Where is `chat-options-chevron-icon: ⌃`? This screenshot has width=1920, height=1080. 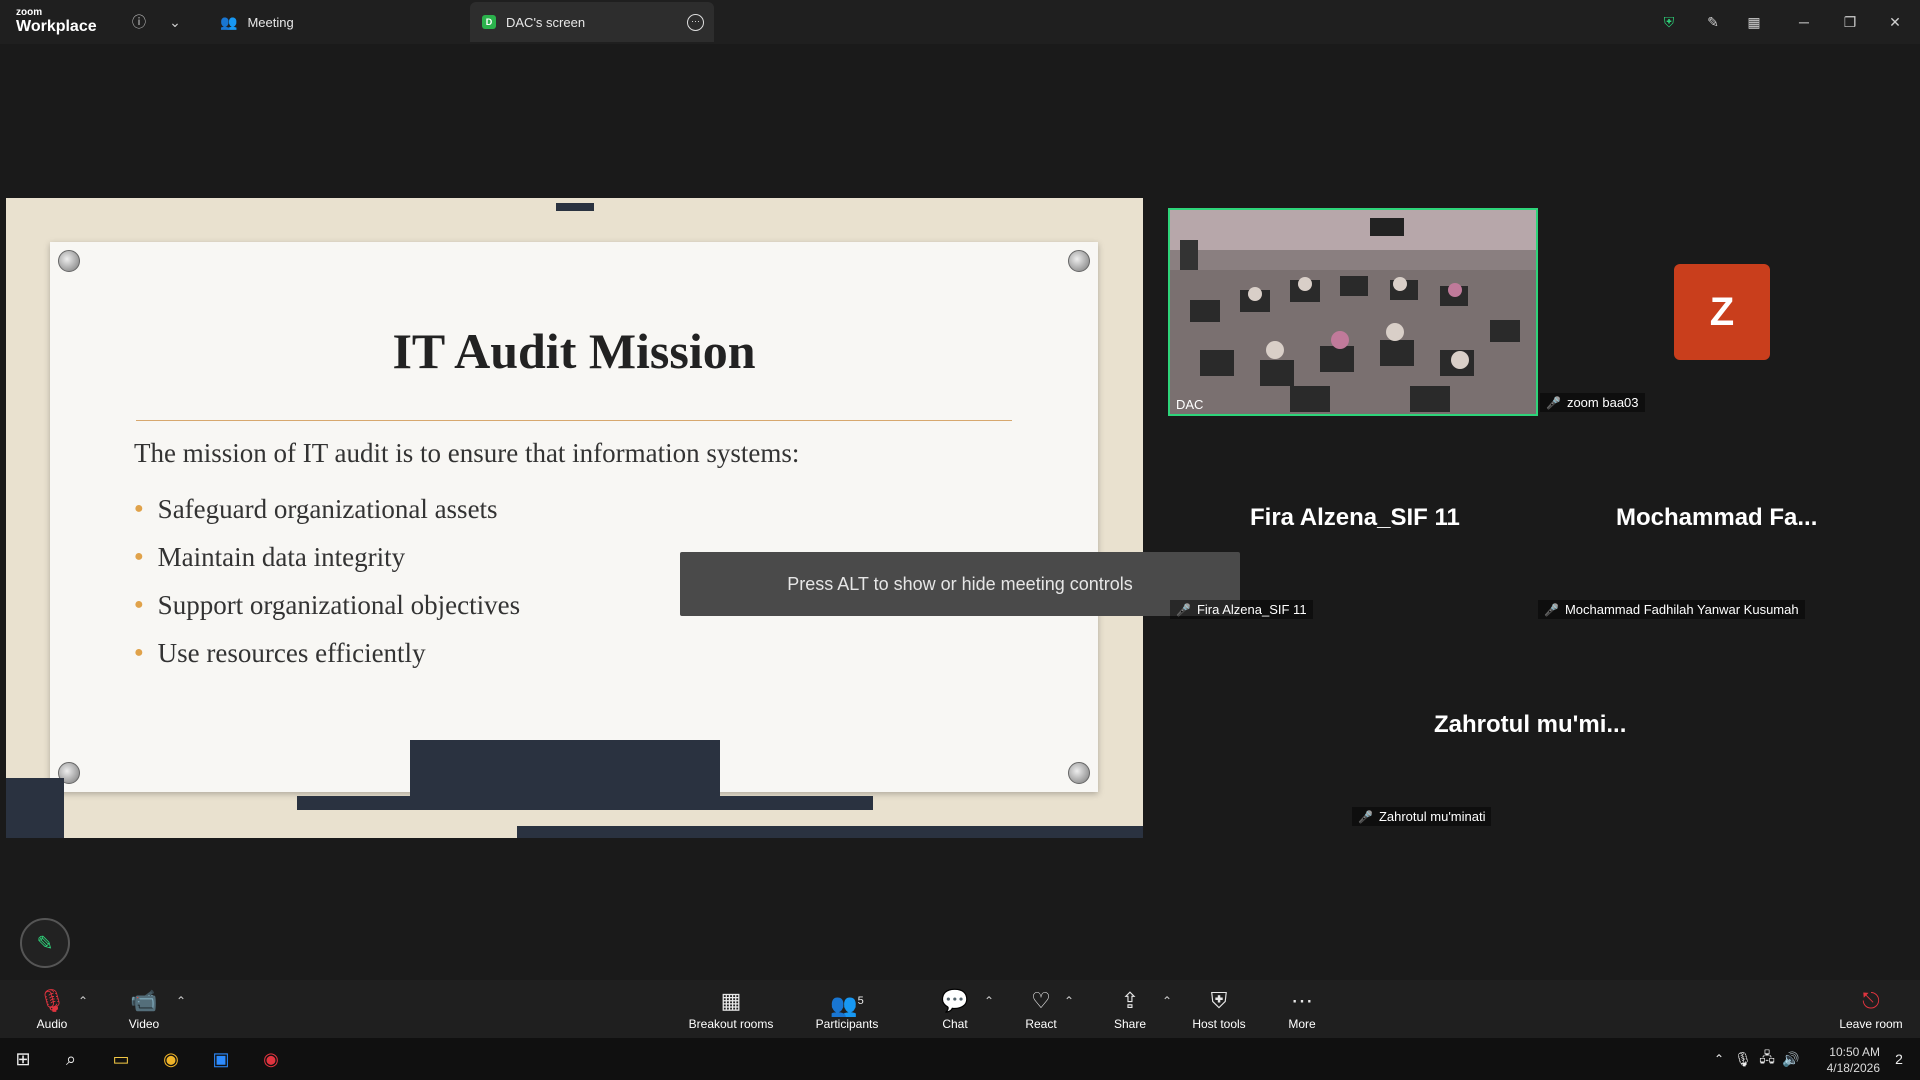 chat-options-chevron-icon: ⌃ is located at coordinates (989, 1001).